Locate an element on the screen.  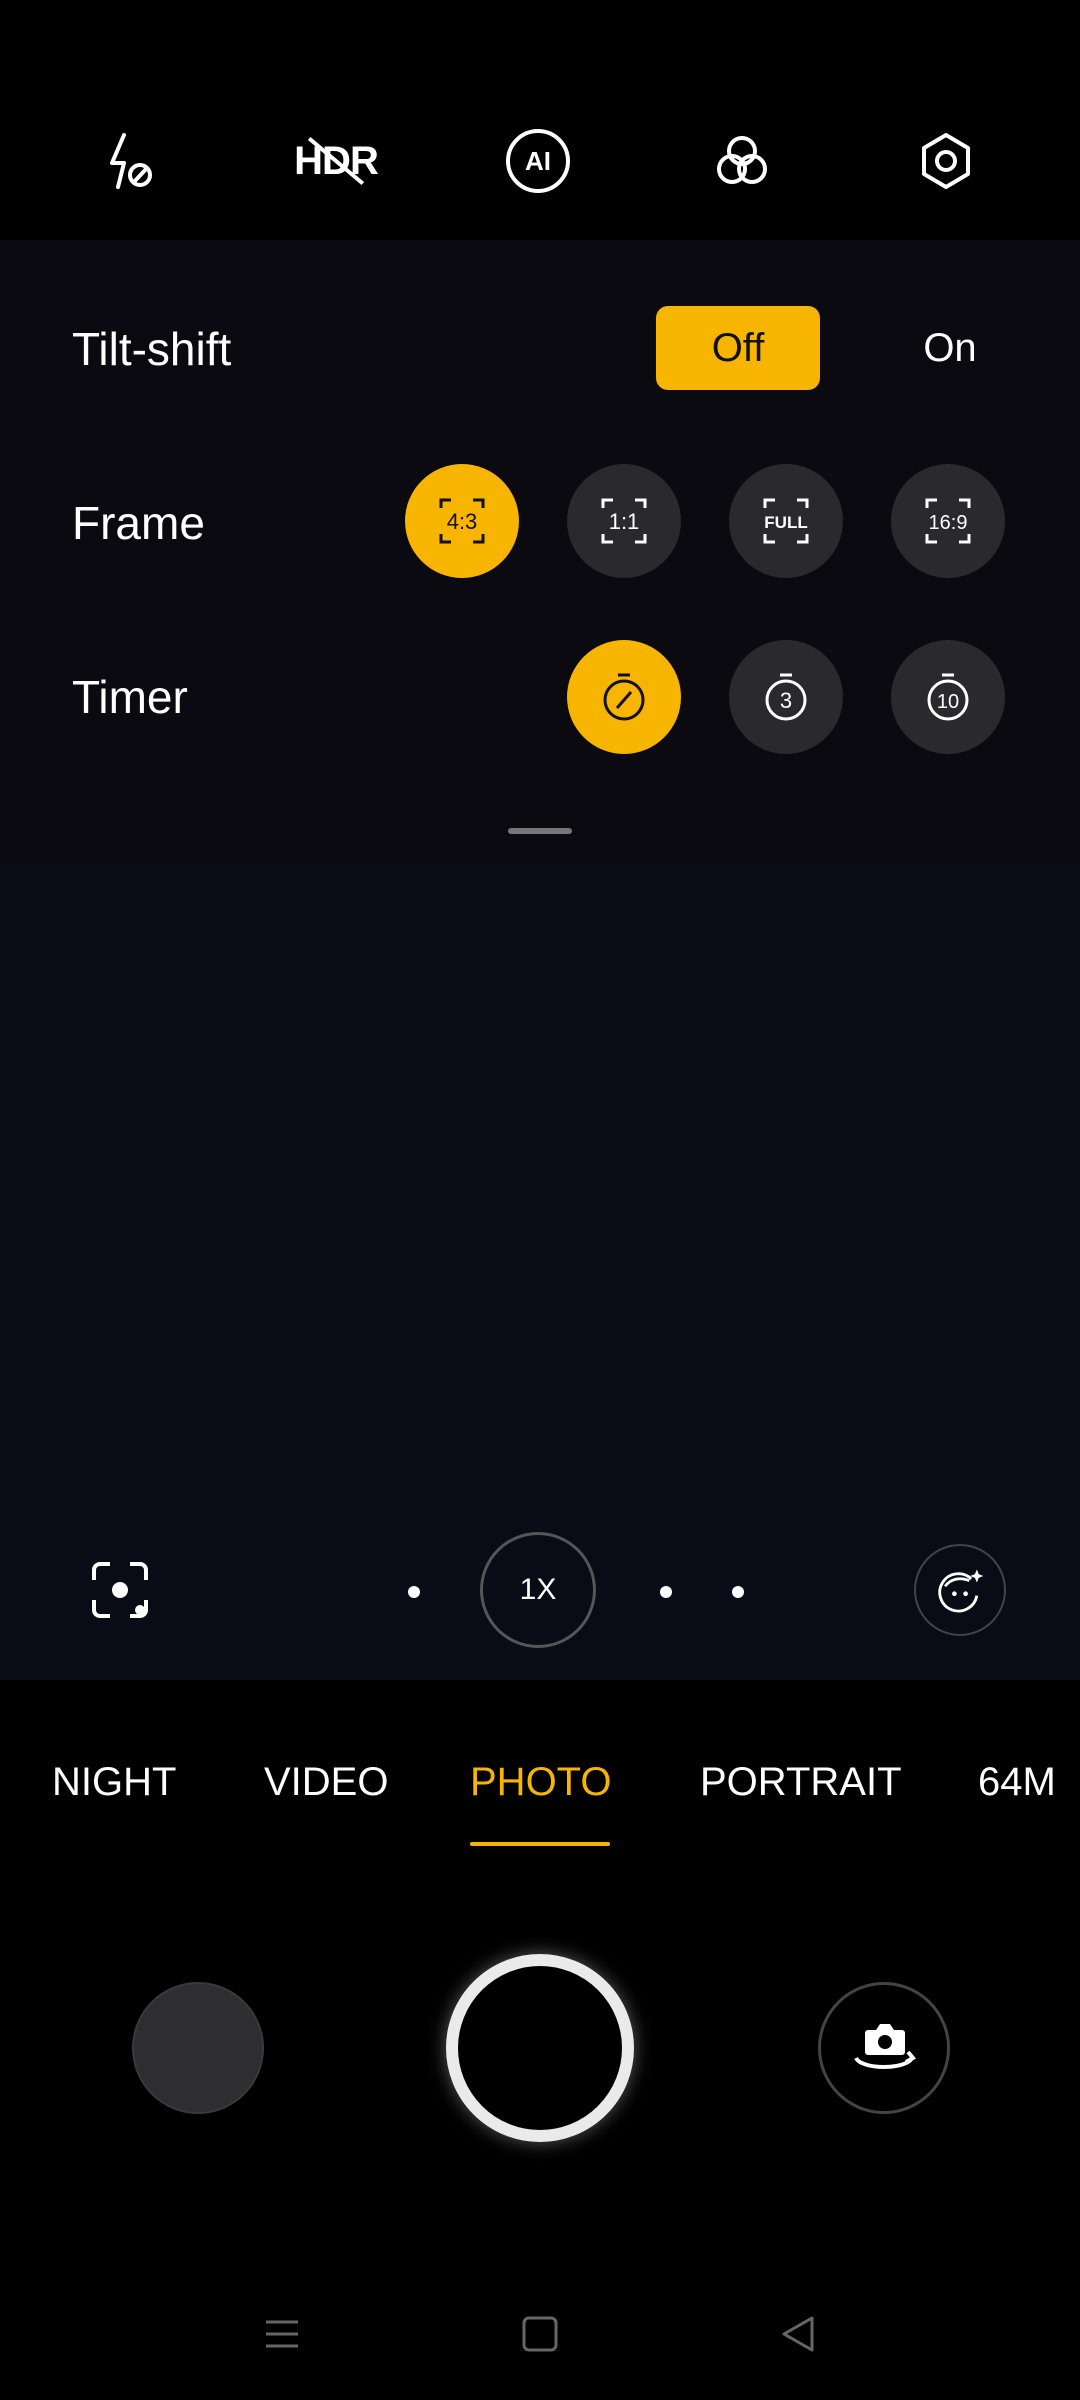
timer-3s-icon: 3 is located at coordinates (786, 697).